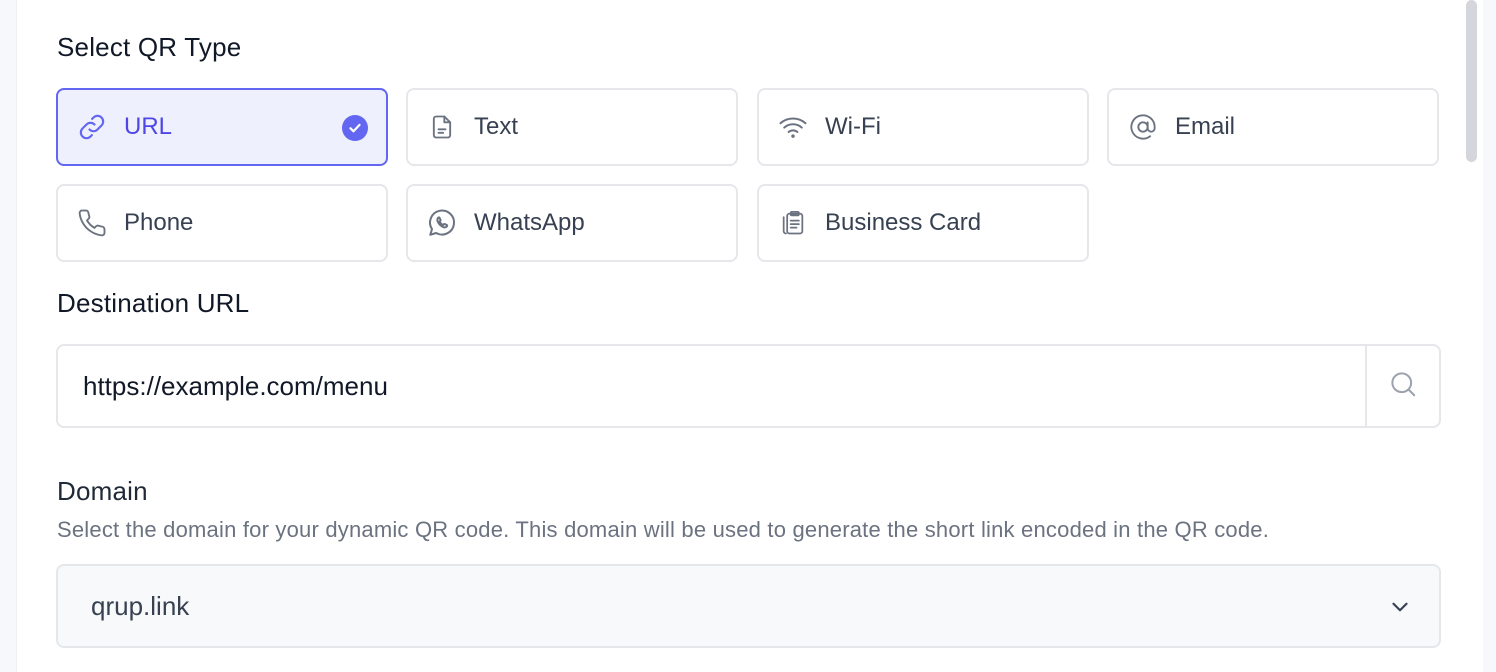 The image size is (1496, 672). What do you see at coordinates (496, 126) in the screenshot?
I see `qr-type-label: Text` at bounding box center [496, 126].